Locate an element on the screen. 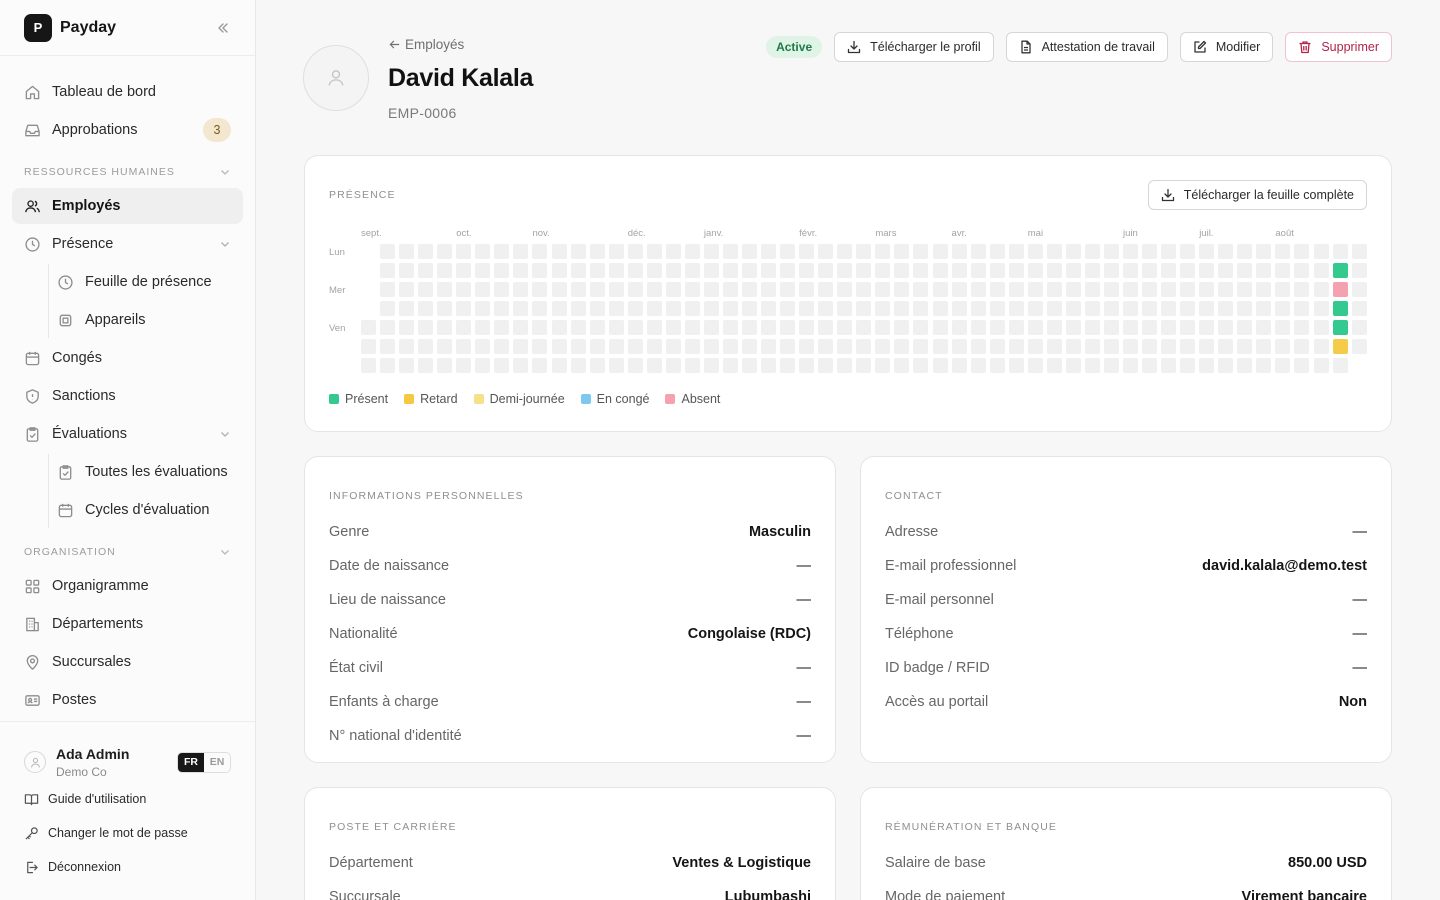  download-profile-button: Télécharger le profil is located at coordinates (914, 47).